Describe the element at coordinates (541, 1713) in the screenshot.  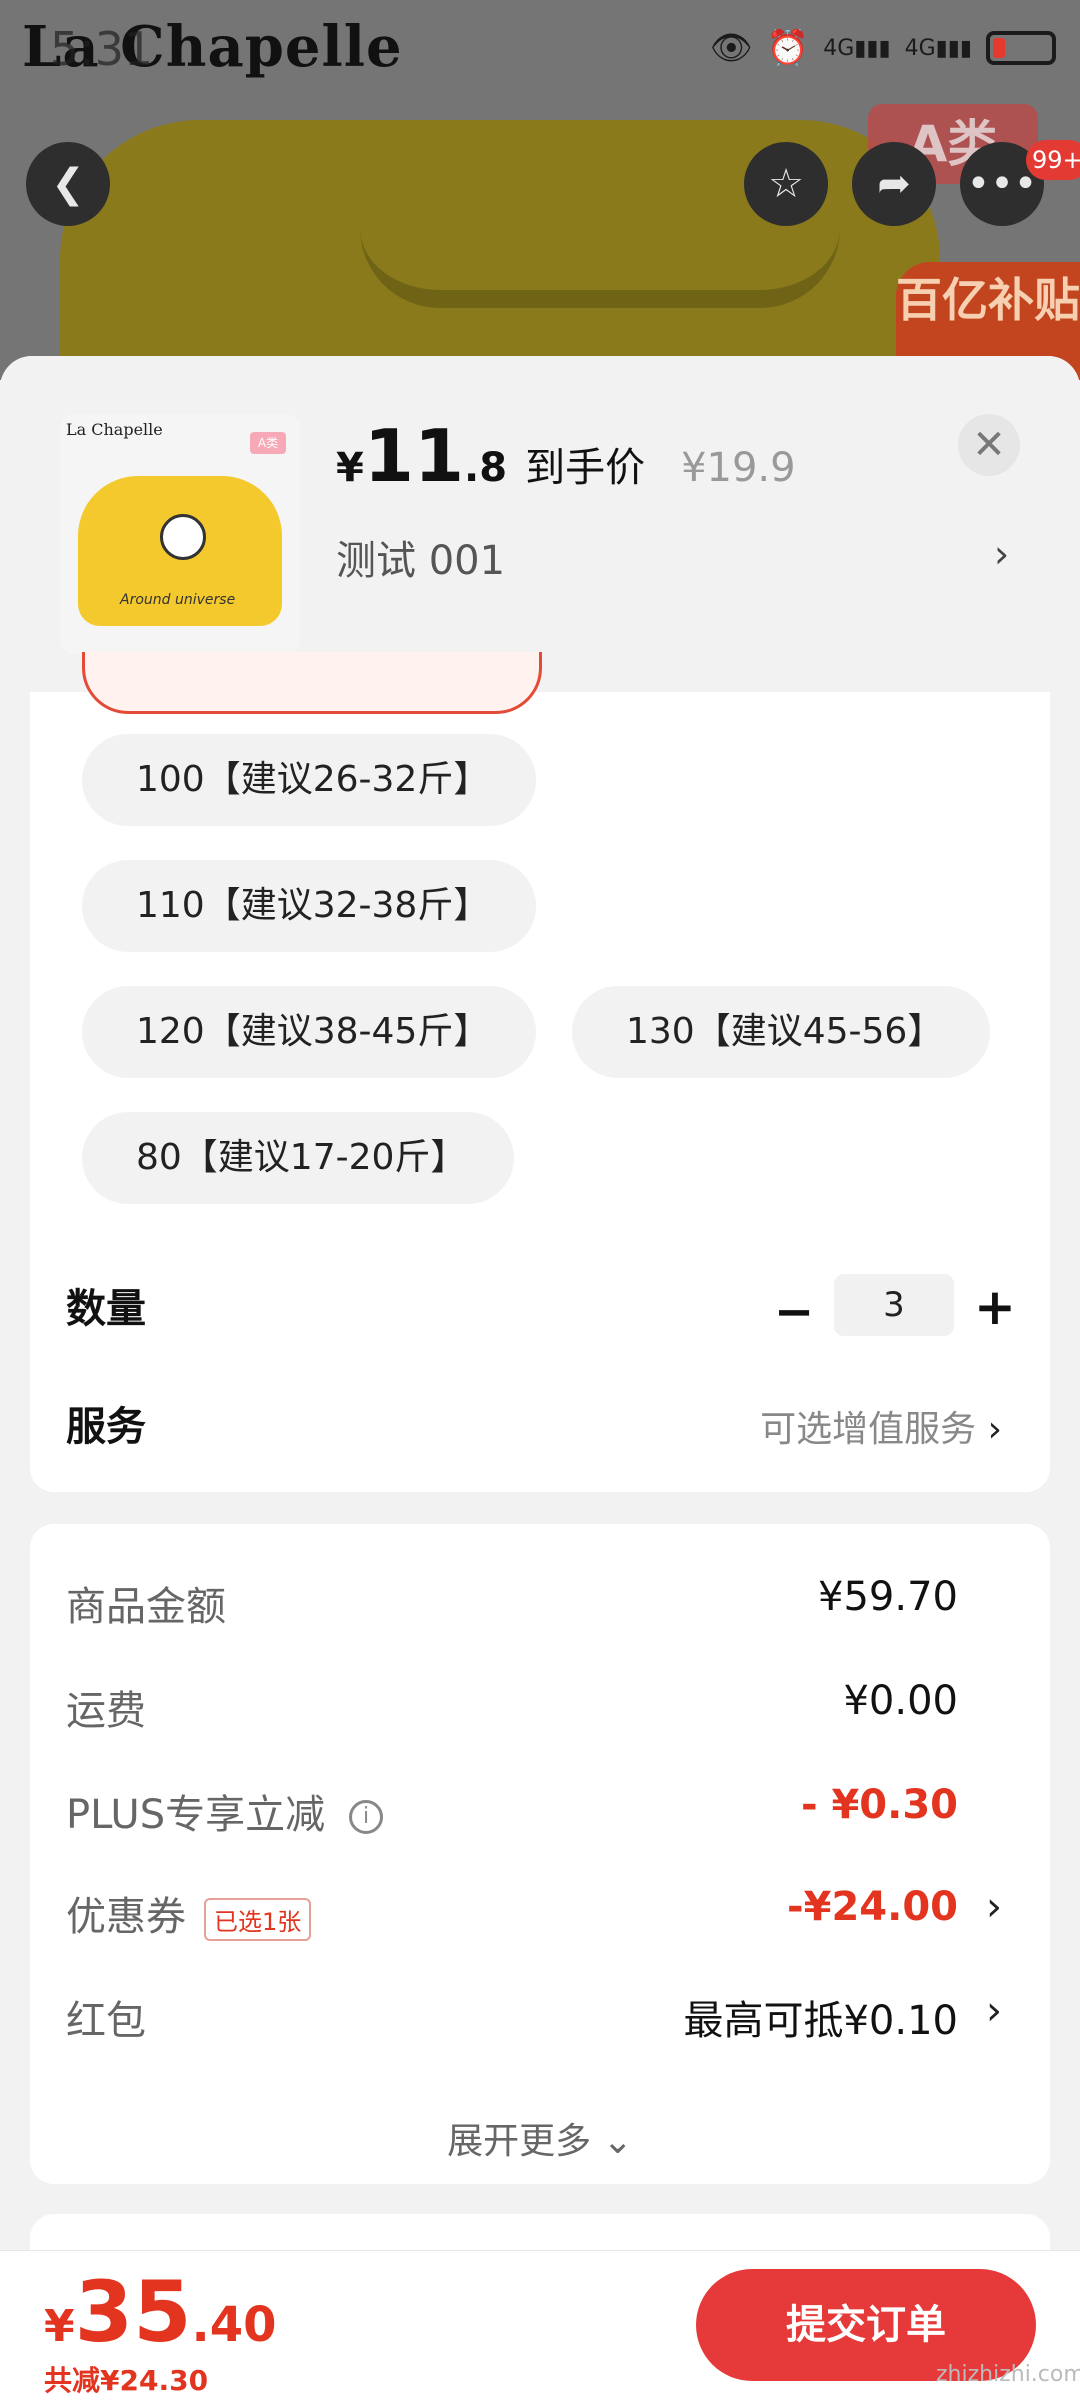
I see `summary-row-shipping: 运费 ¥0.00` at that location.